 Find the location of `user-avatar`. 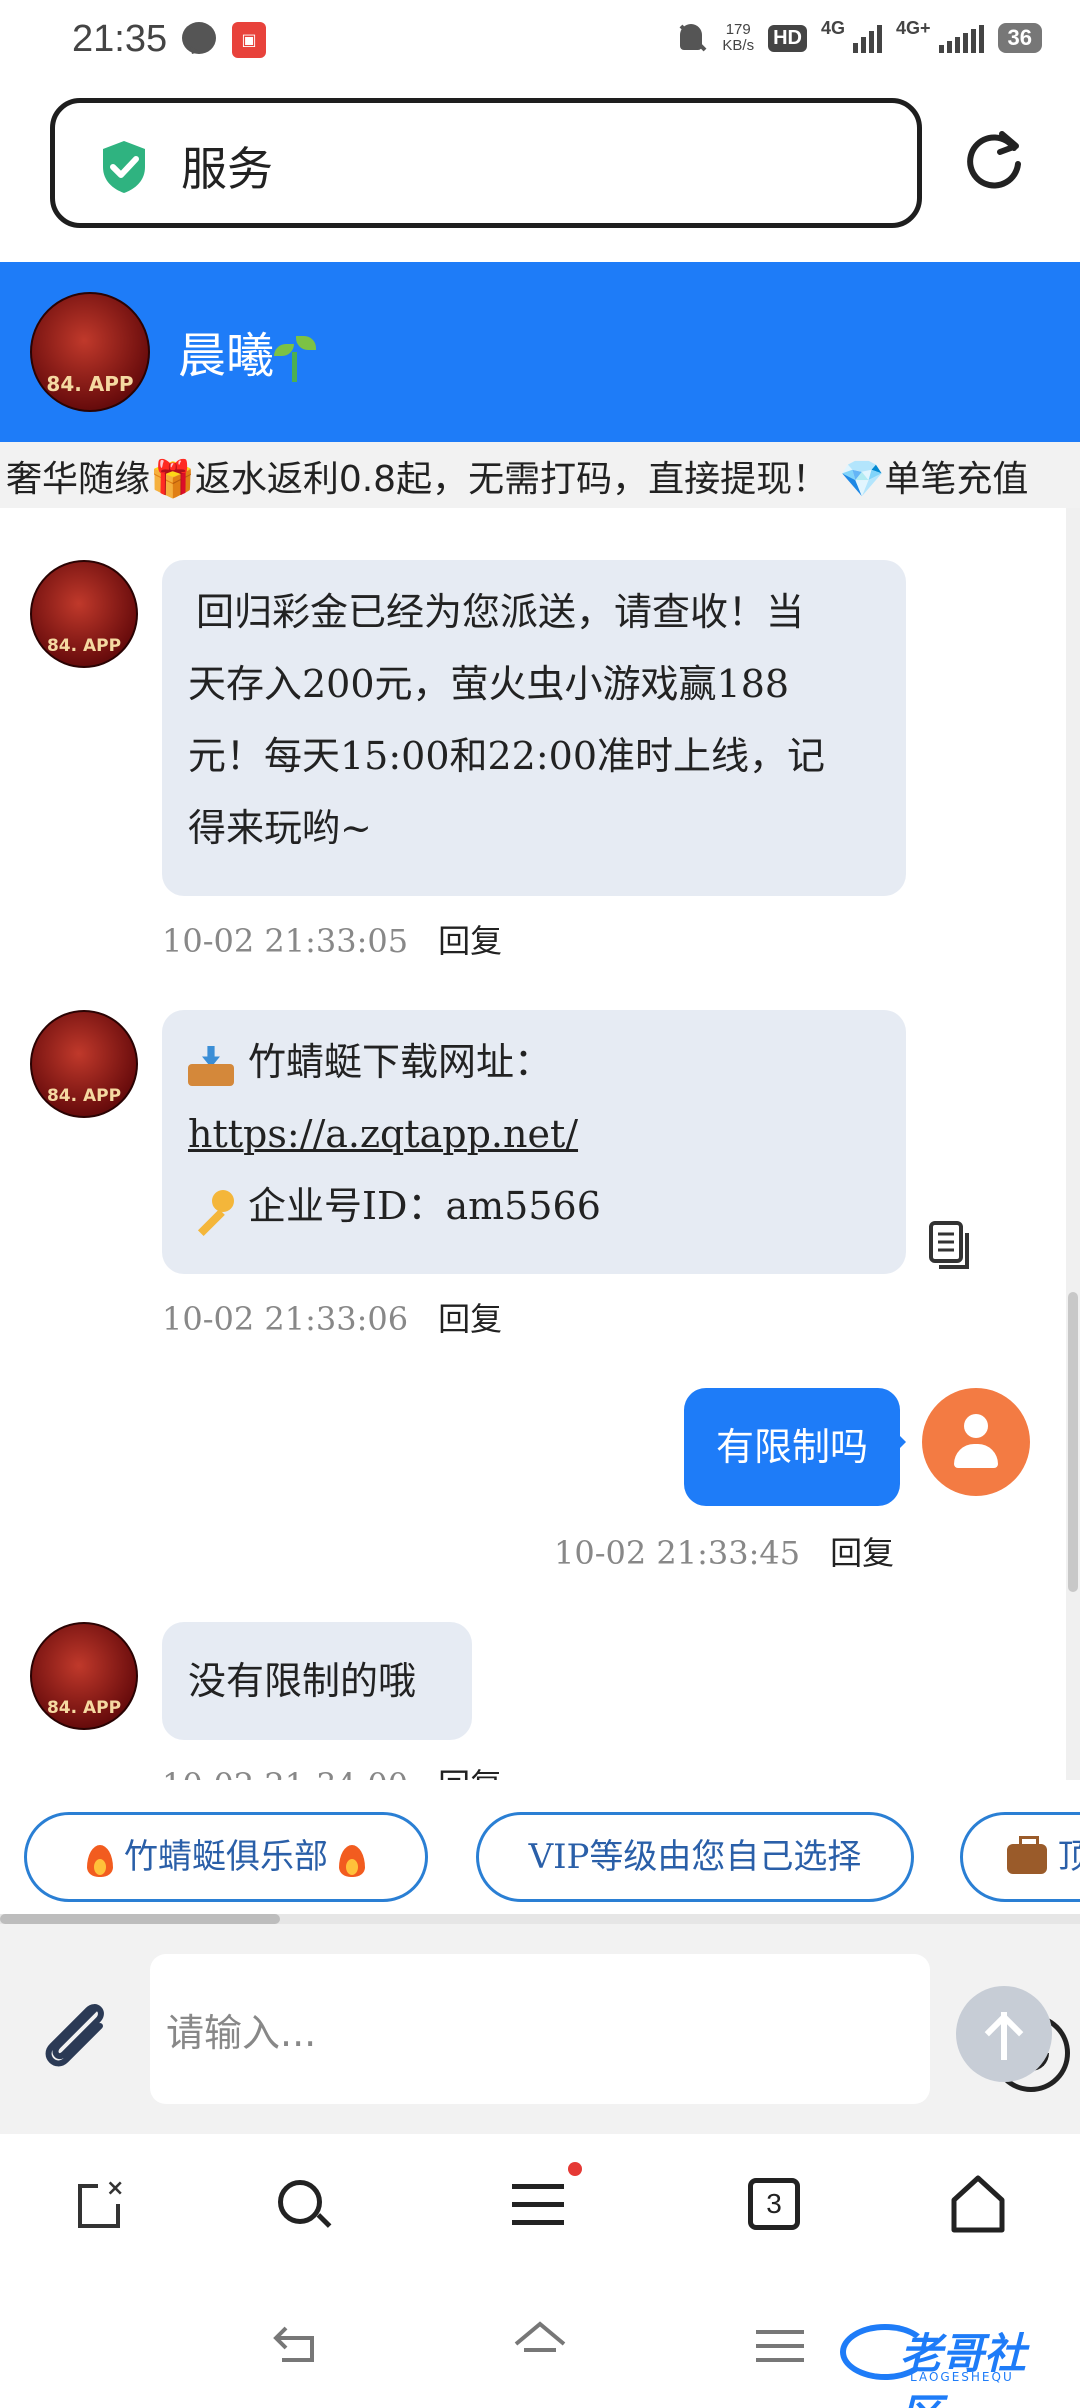

user-avatar is located at coordinates (976, 1442).